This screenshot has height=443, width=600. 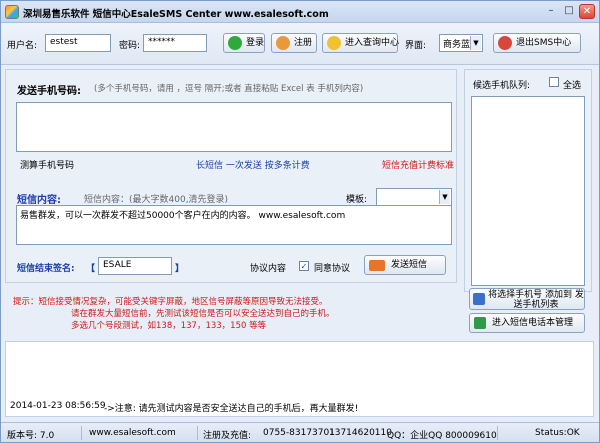 I want to click on check-icon, so click(x=235, y=43).